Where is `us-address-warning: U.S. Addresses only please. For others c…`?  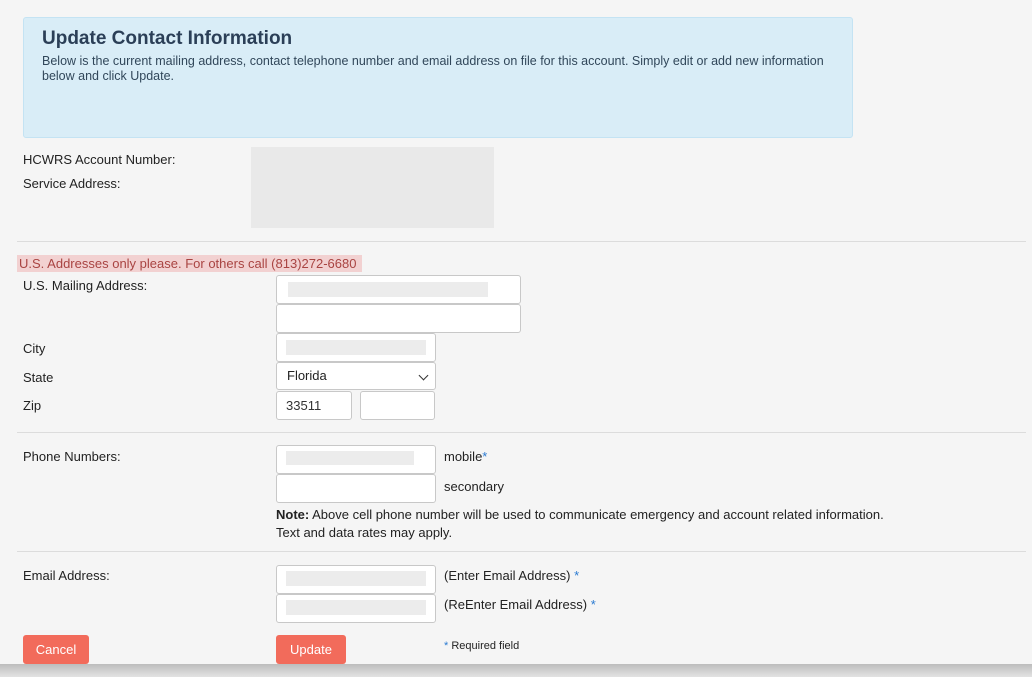
us-address-warning: U.S. Addresses only please. For others c… is located at coordinates (189, 263).